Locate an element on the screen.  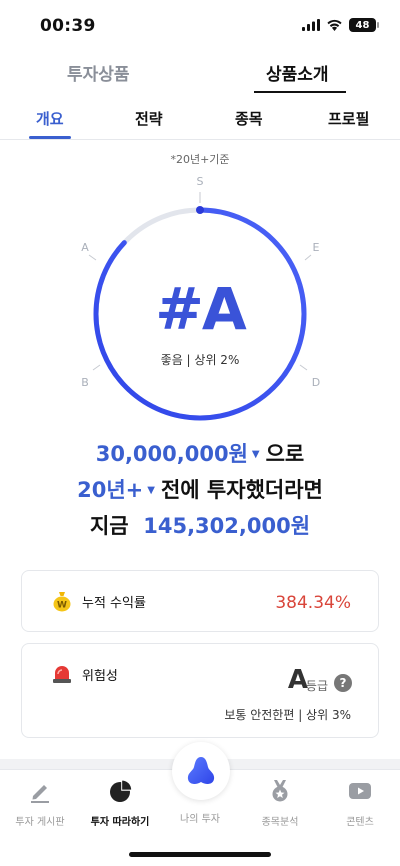
sub-tabs: 개요 전략 종목 프로필 is located at coordinates (200, 120).